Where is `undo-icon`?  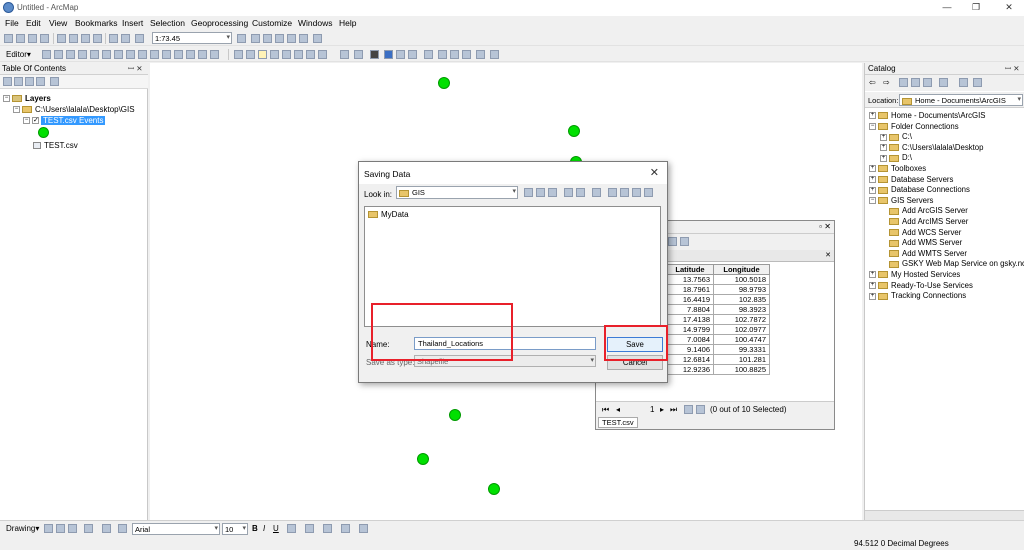 undo-icon is located at coordinates (113, 38).